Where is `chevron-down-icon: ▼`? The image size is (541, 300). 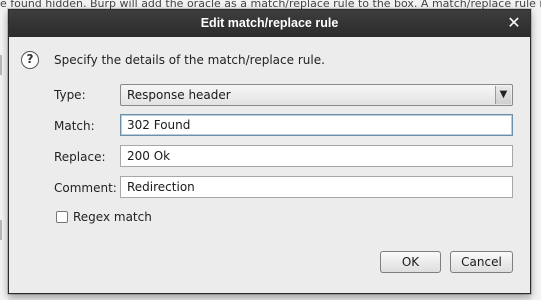
chevron-down-icon: ▼ is located at coordinates (503, 95).